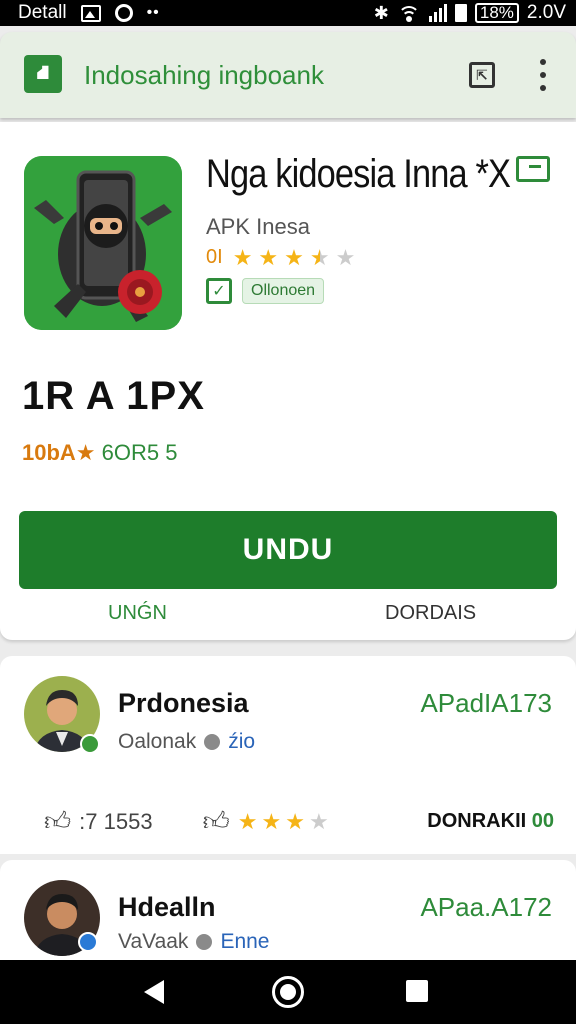 This screenshot has width=576, height=1024. What do you see at coordinates (543, 75) in the screenshot?
I see `more-vert-icon` at bounding box center [543, 75].